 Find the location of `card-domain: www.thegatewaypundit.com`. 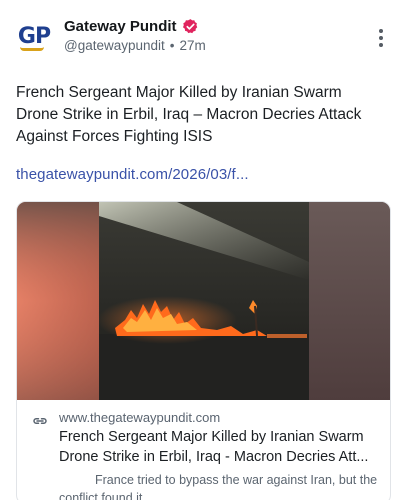

card-domain: www.thegatewaypundit.com is located at coordinates (140, 417).